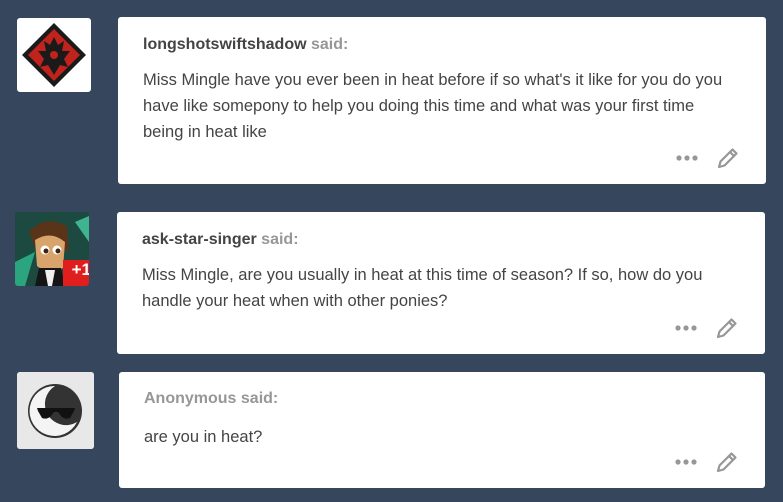  Describe the element at coordinates (80, 269) in the screenshot. I see `notification-badge: +1` at that location.